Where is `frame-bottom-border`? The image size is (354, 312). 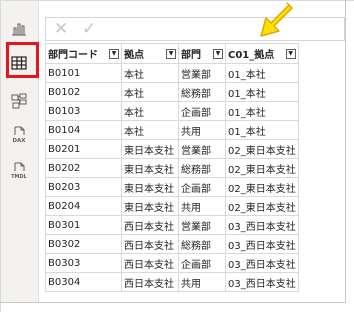
frame-bottom-border is located at coordinates (173, 302).